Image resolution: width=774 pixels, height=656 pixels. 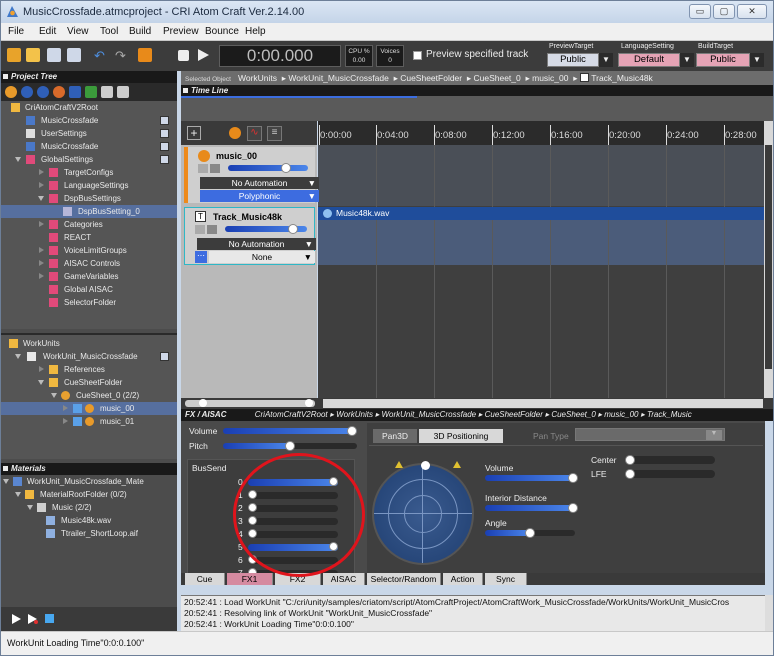 What do you see at coordinates (59, 92) in the screenshot?
I see `filter-m-icon` at bounding box center [59, 92].